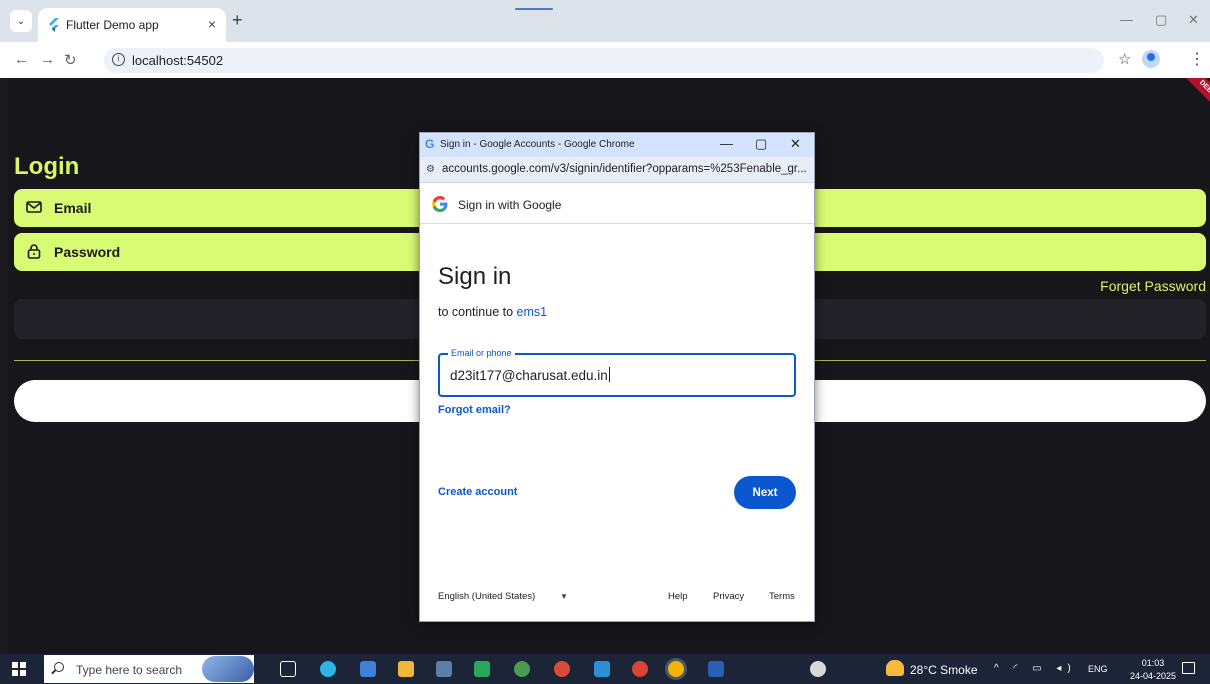 The image size is (1210, 684). I want to click on clock-date: 24-04-2025, so click(1153, 676).